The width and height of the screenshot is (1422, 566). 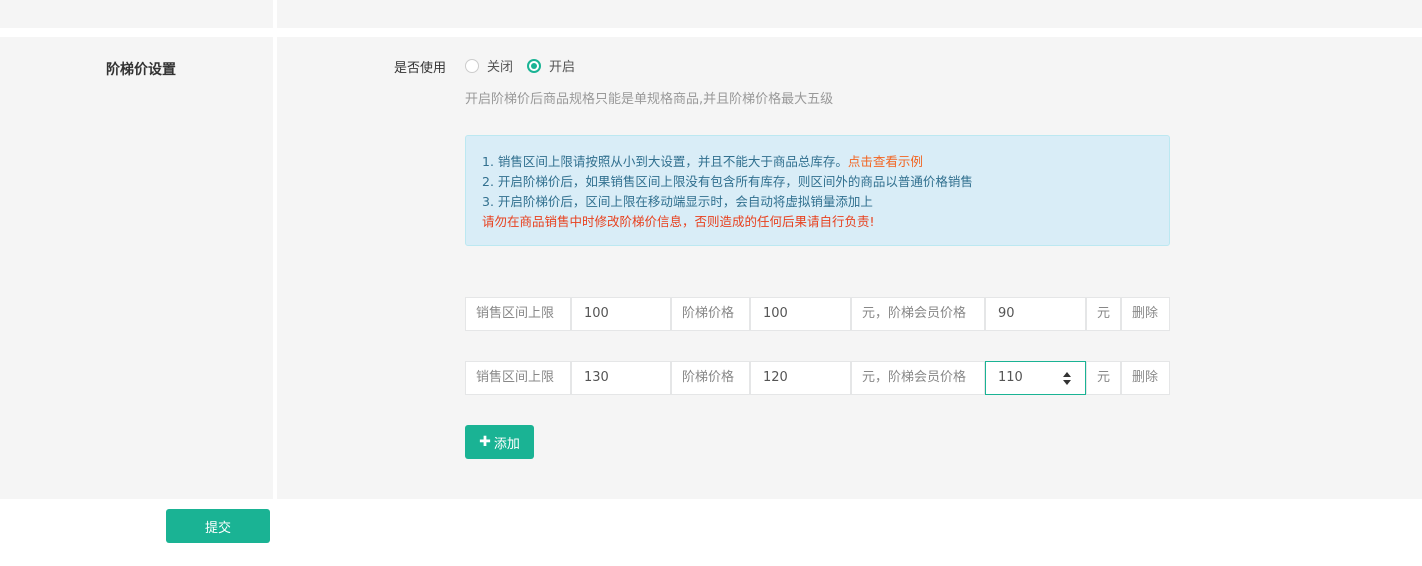 What do you see at coordinates (506, 444) in the screenshot?
I see `add-tier-label: 添加` at bounding box center [506, 444].